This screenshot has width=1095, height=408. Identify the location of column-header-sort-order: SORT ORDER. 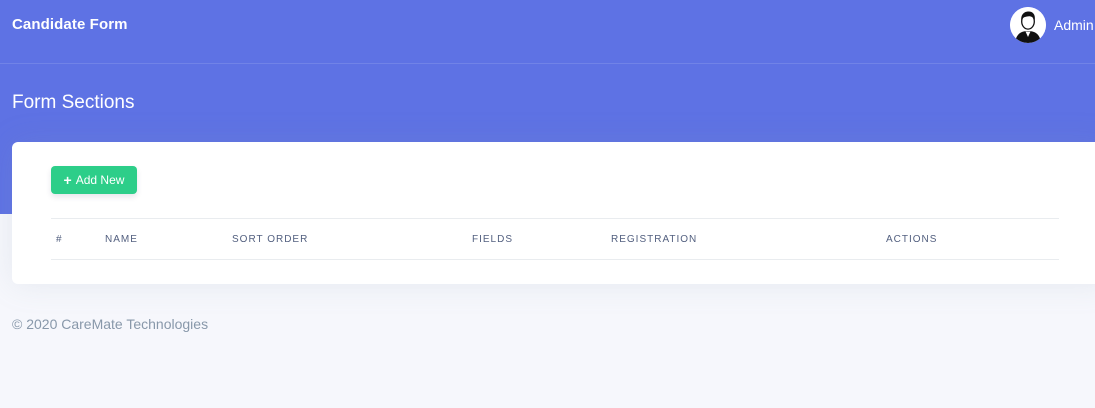
(270, 239).